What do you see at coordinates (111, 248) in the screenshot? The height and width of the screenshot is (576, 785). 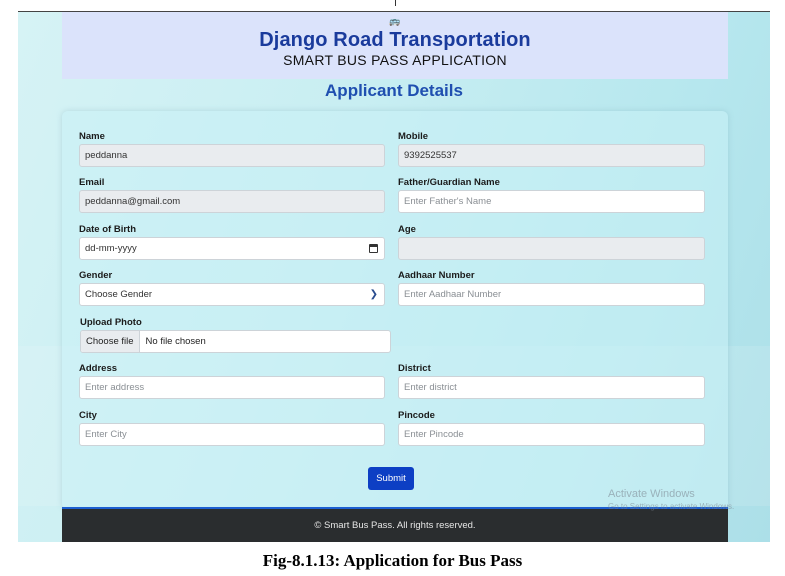 I see `dob-value: dd-mm-yyyy` at bounding box center [111, 248].